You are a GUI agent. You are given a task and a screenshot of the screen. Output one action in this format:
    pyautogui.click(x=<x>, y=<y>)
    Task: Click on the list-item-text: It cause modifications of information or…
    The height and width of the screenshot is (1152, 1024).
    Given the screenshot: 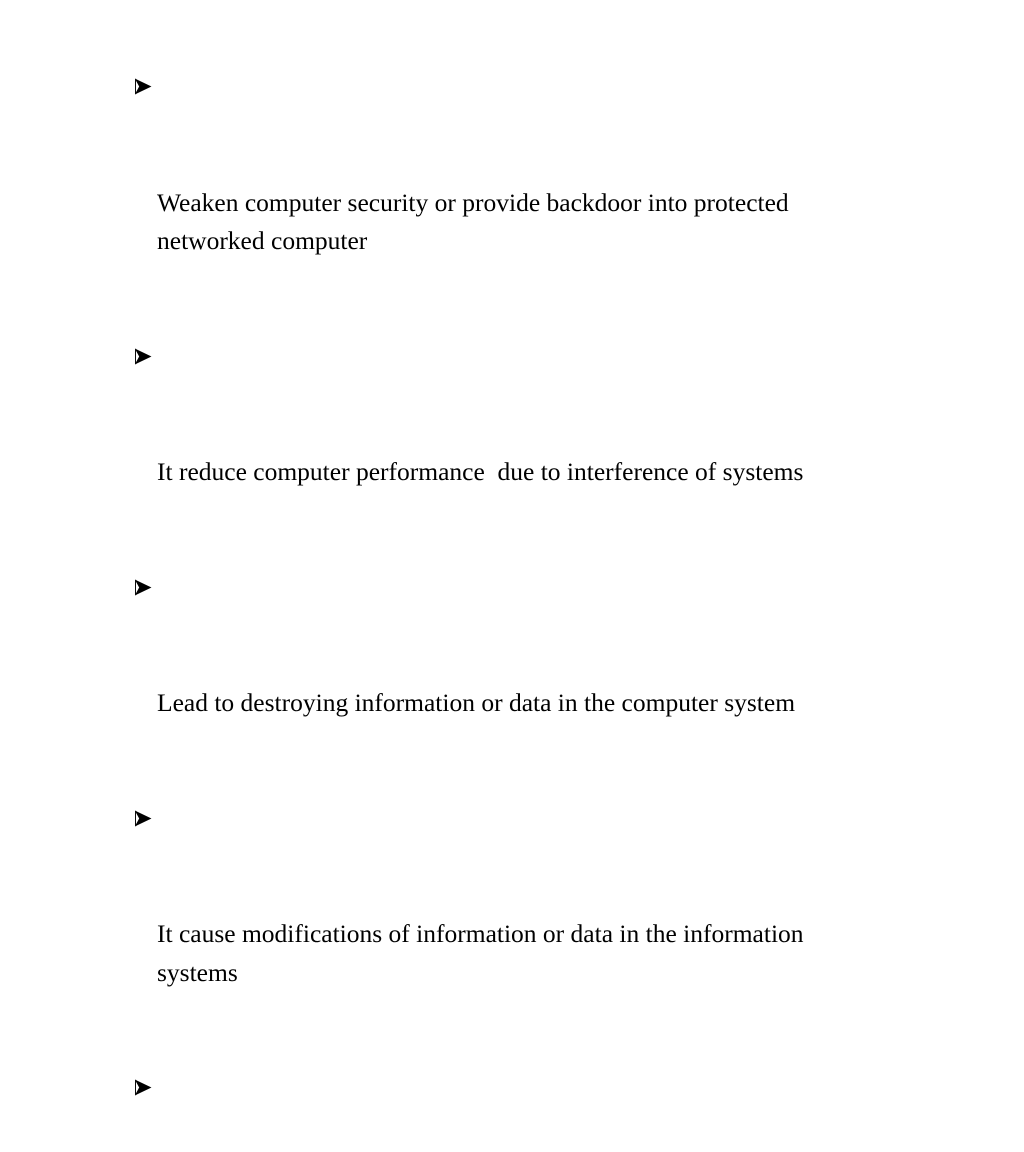 What is the action you would take?
    pyautogui.click(x=483, y=953)
    